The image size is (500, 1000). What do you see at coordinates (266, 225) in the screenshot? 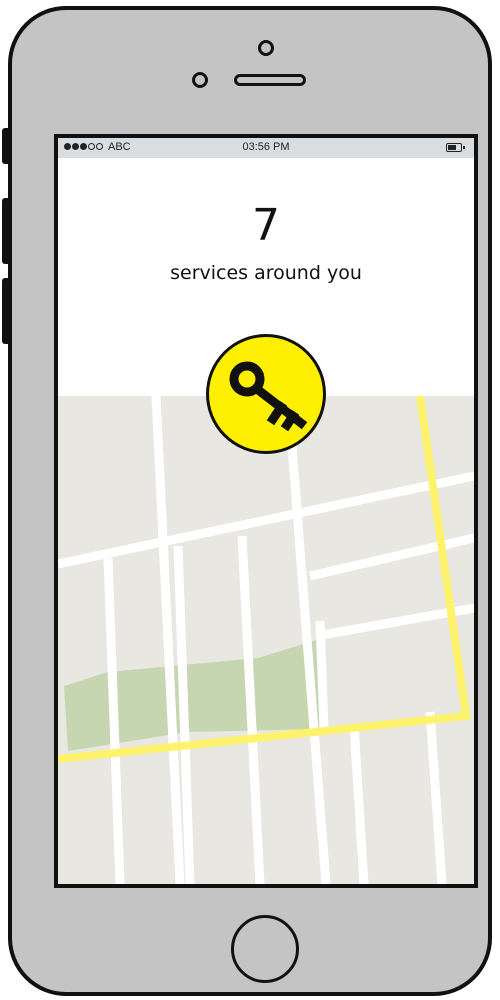
I see `services-count: 7` at bounding box center [266, 225].